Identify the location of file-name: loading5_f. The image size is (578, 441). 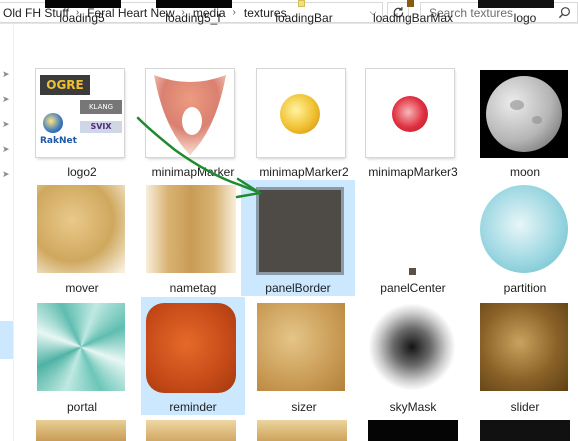
(193, 18).